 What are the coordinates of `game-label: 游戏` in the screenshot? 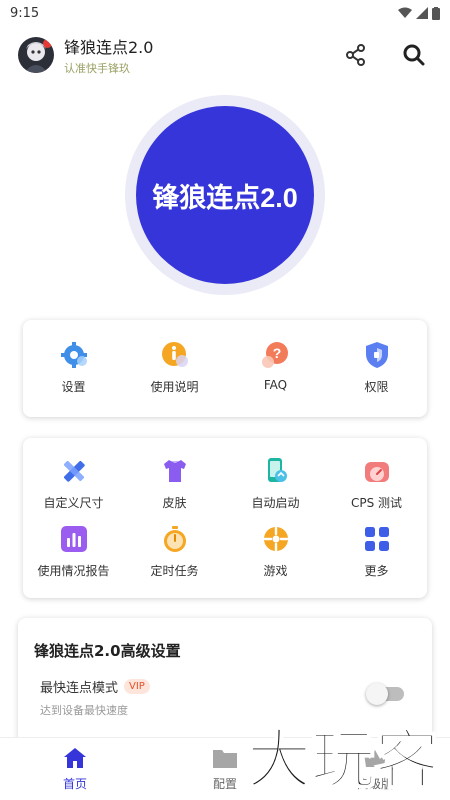 It's located at (275, 571).